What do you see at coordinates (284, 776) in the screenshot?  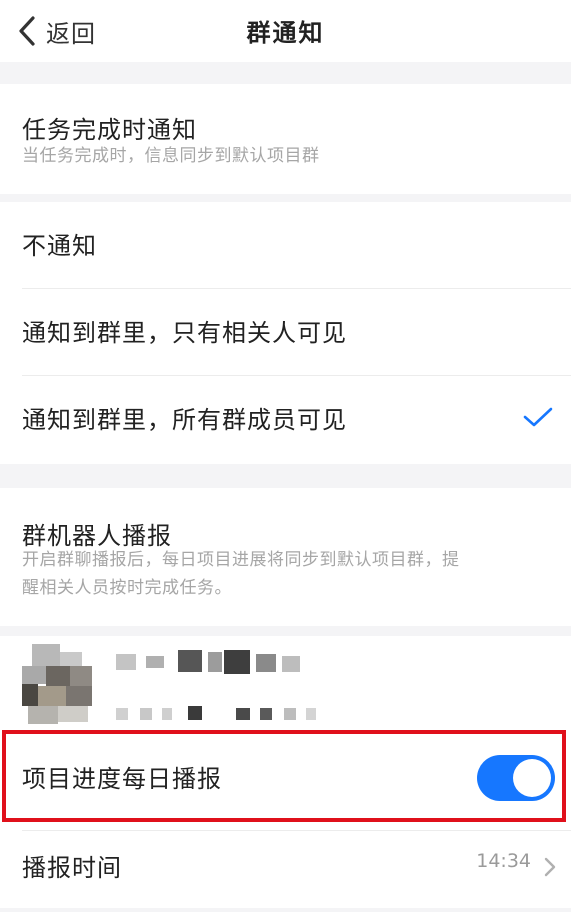 I see `highlight-box` at bounding box center [284, 776].